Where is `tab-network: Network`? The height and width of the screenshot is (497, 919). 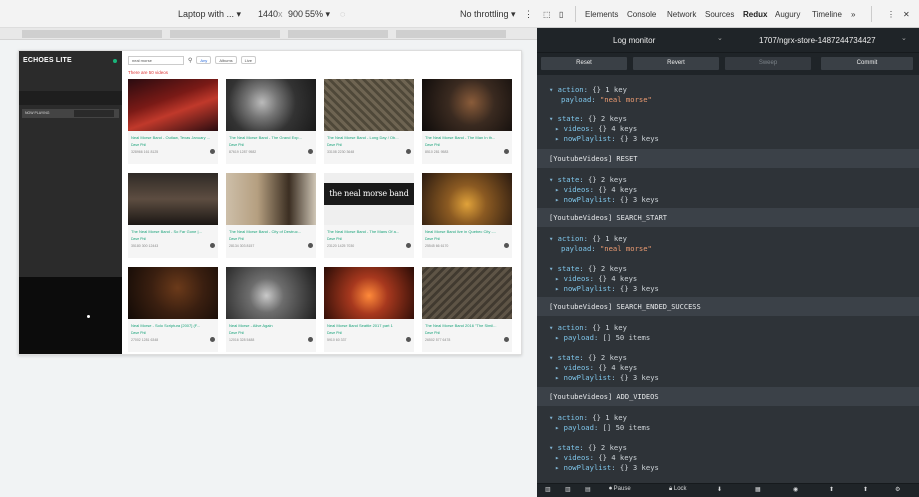
tab-network: Network is located at coordinates (681, 14).